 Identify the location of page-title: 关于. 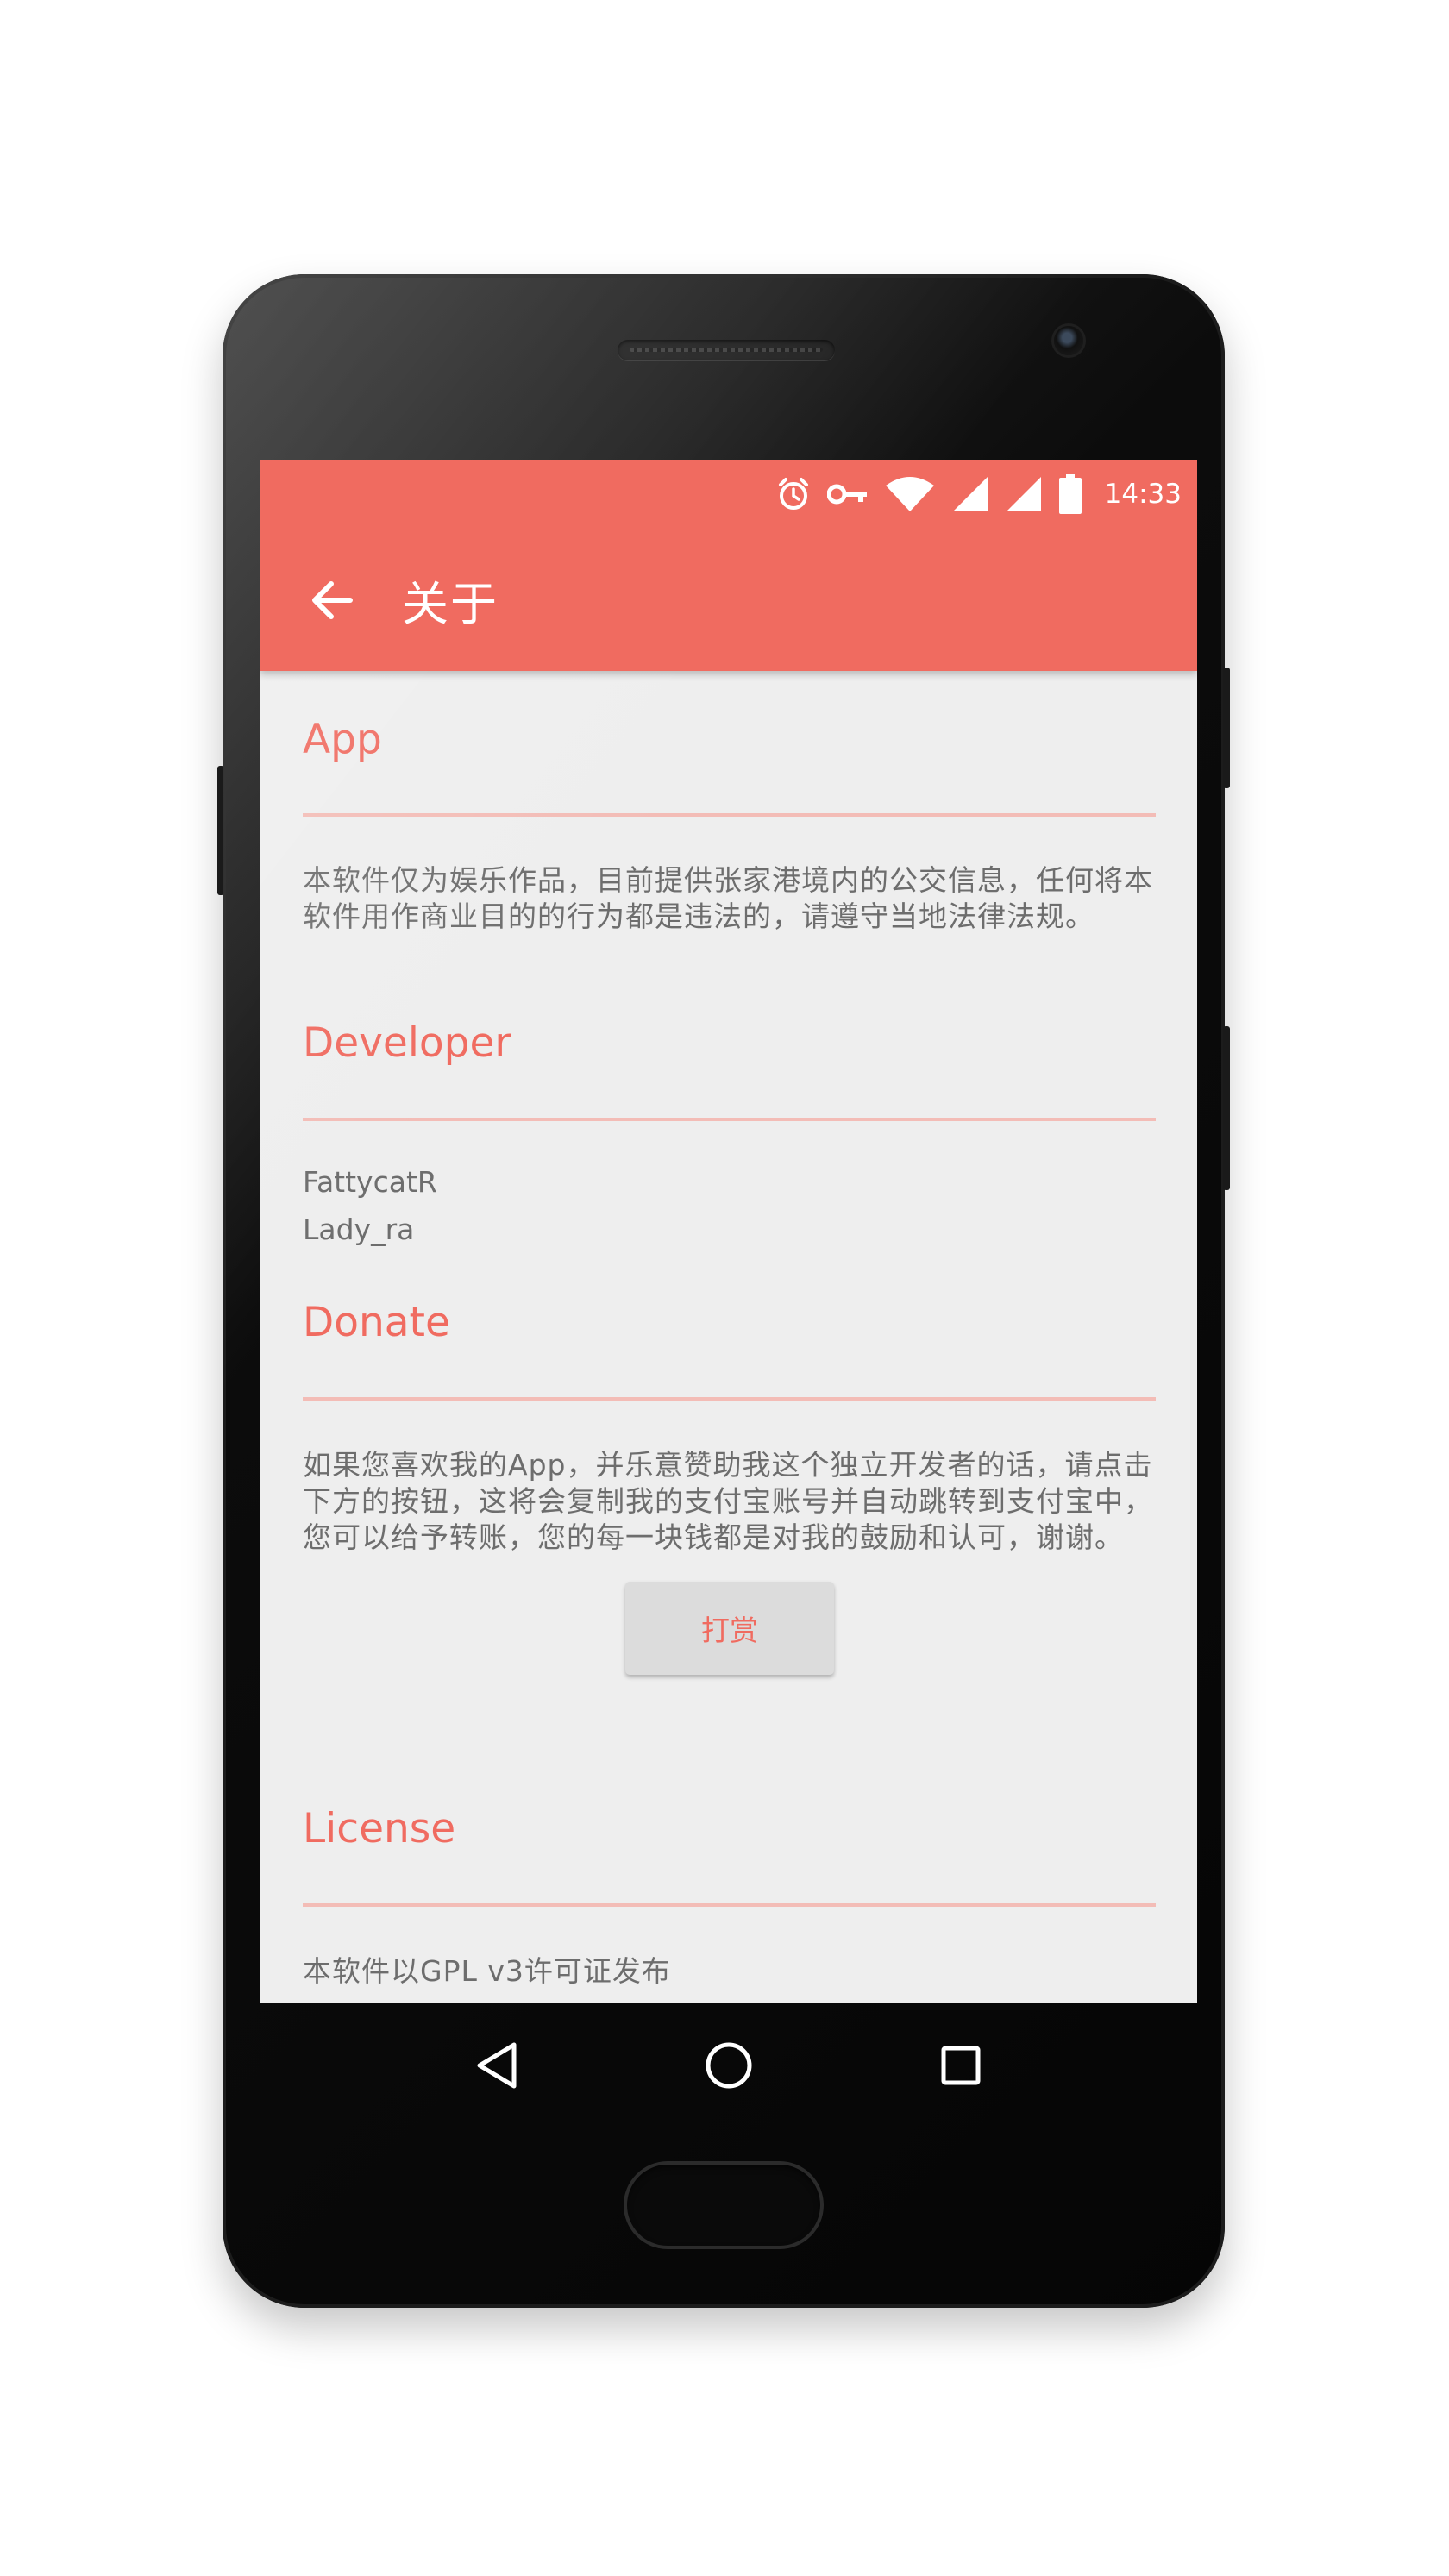
(450, 604).